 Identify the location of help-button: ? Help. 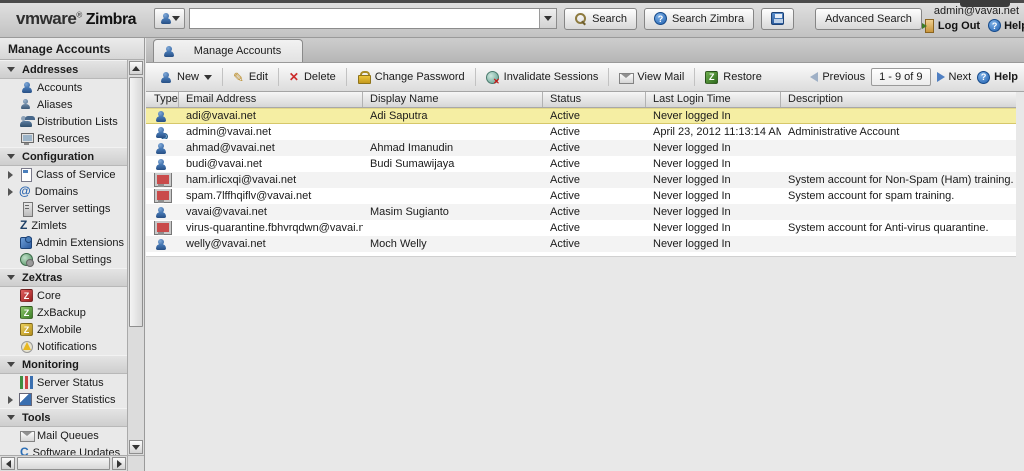
(997, 77).